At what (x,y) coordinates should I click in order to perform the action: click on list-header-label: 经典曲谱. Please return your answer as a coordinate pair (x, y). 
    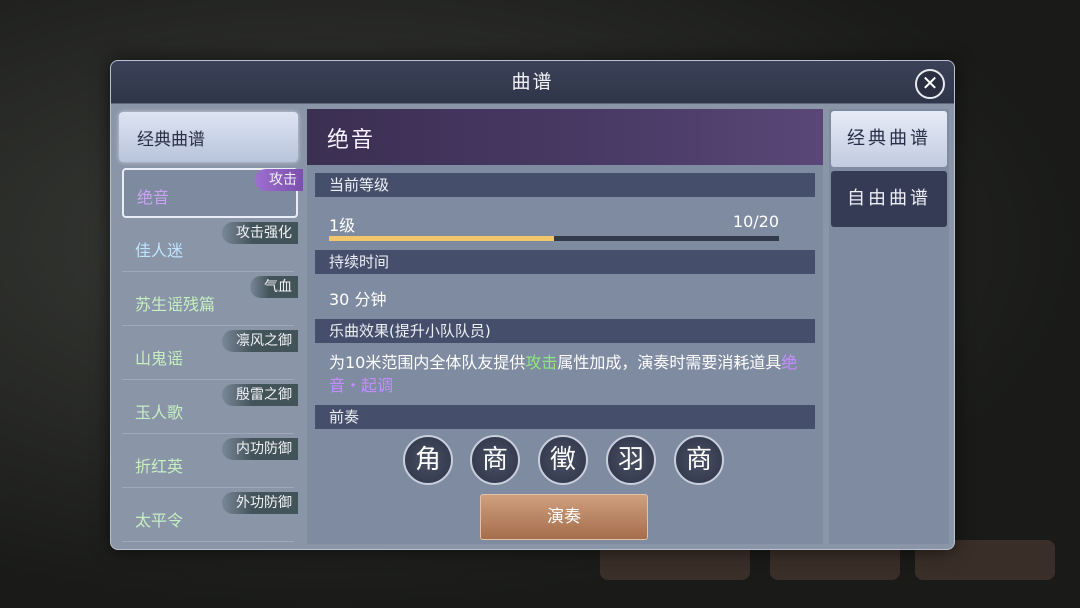
    Looking at the image, I should click on (171, 140).